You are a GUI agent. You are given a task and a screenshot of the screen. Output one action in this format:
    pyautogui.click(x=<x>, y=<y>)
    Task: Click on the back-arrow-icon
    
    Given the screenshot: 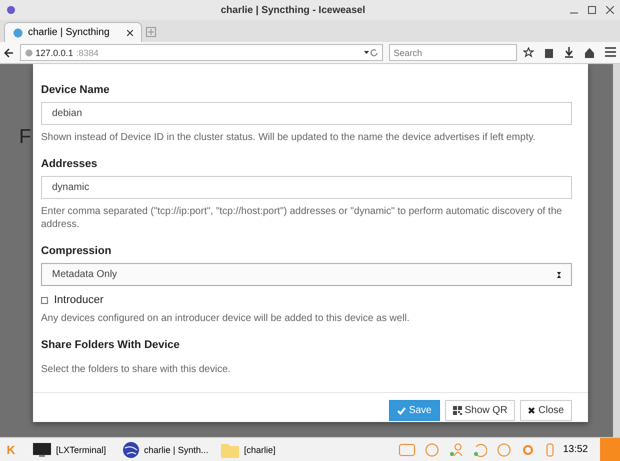 What is the action you would take?
    pyautogui.click(x=9, y=53)
    